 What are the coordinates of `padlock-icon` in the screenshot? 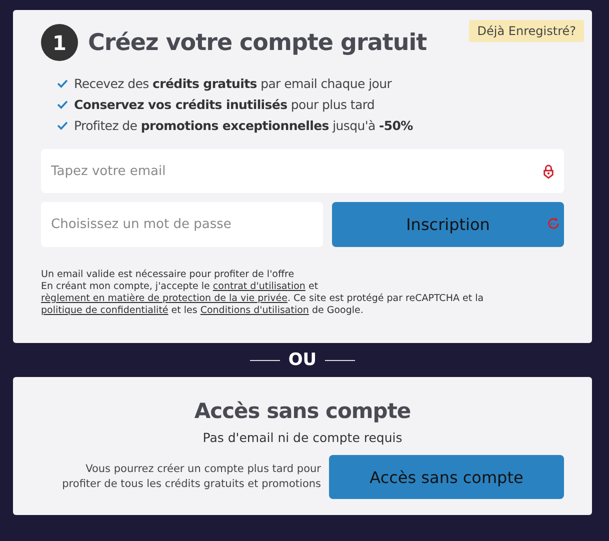 It's located at (548, 171).